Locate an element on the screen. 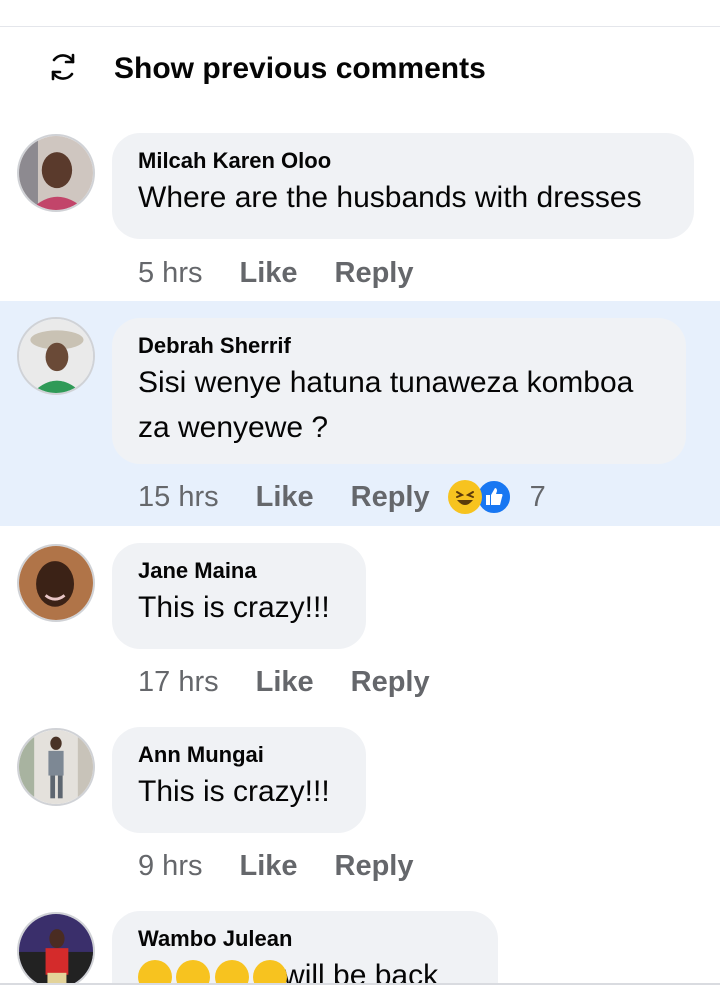 The image size is (720, 996). comment-item: Wambo Julean will be back is located at coordinates (360, 939).